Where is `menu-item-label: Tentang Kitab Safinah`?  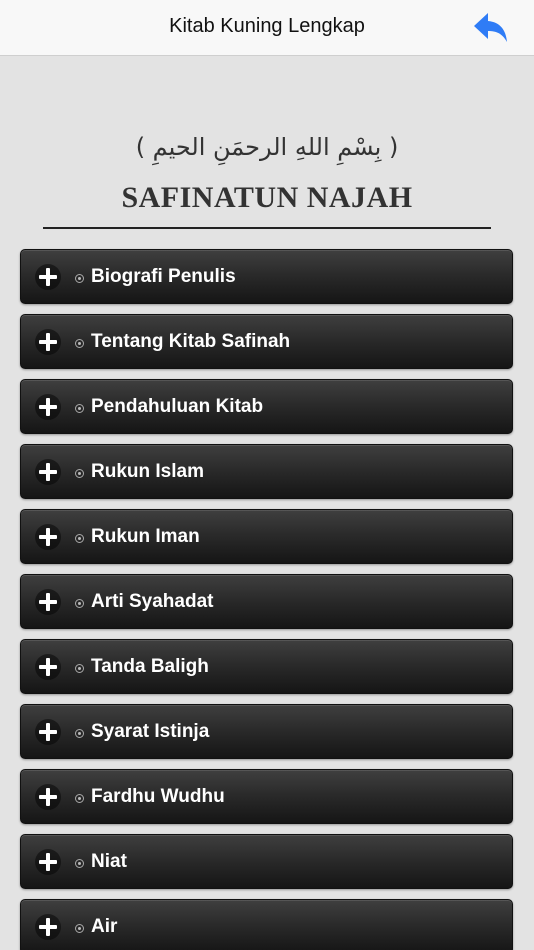
menu-item-label: Tentang Kitab Safinah is located at coordinates (191, 341).